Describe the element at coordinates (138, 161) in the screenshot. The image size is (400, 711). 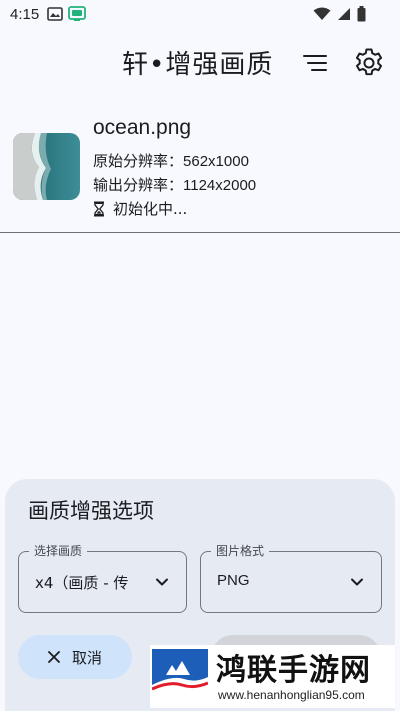
I see `original-resolution-label: 原始分辨率：` at that location.